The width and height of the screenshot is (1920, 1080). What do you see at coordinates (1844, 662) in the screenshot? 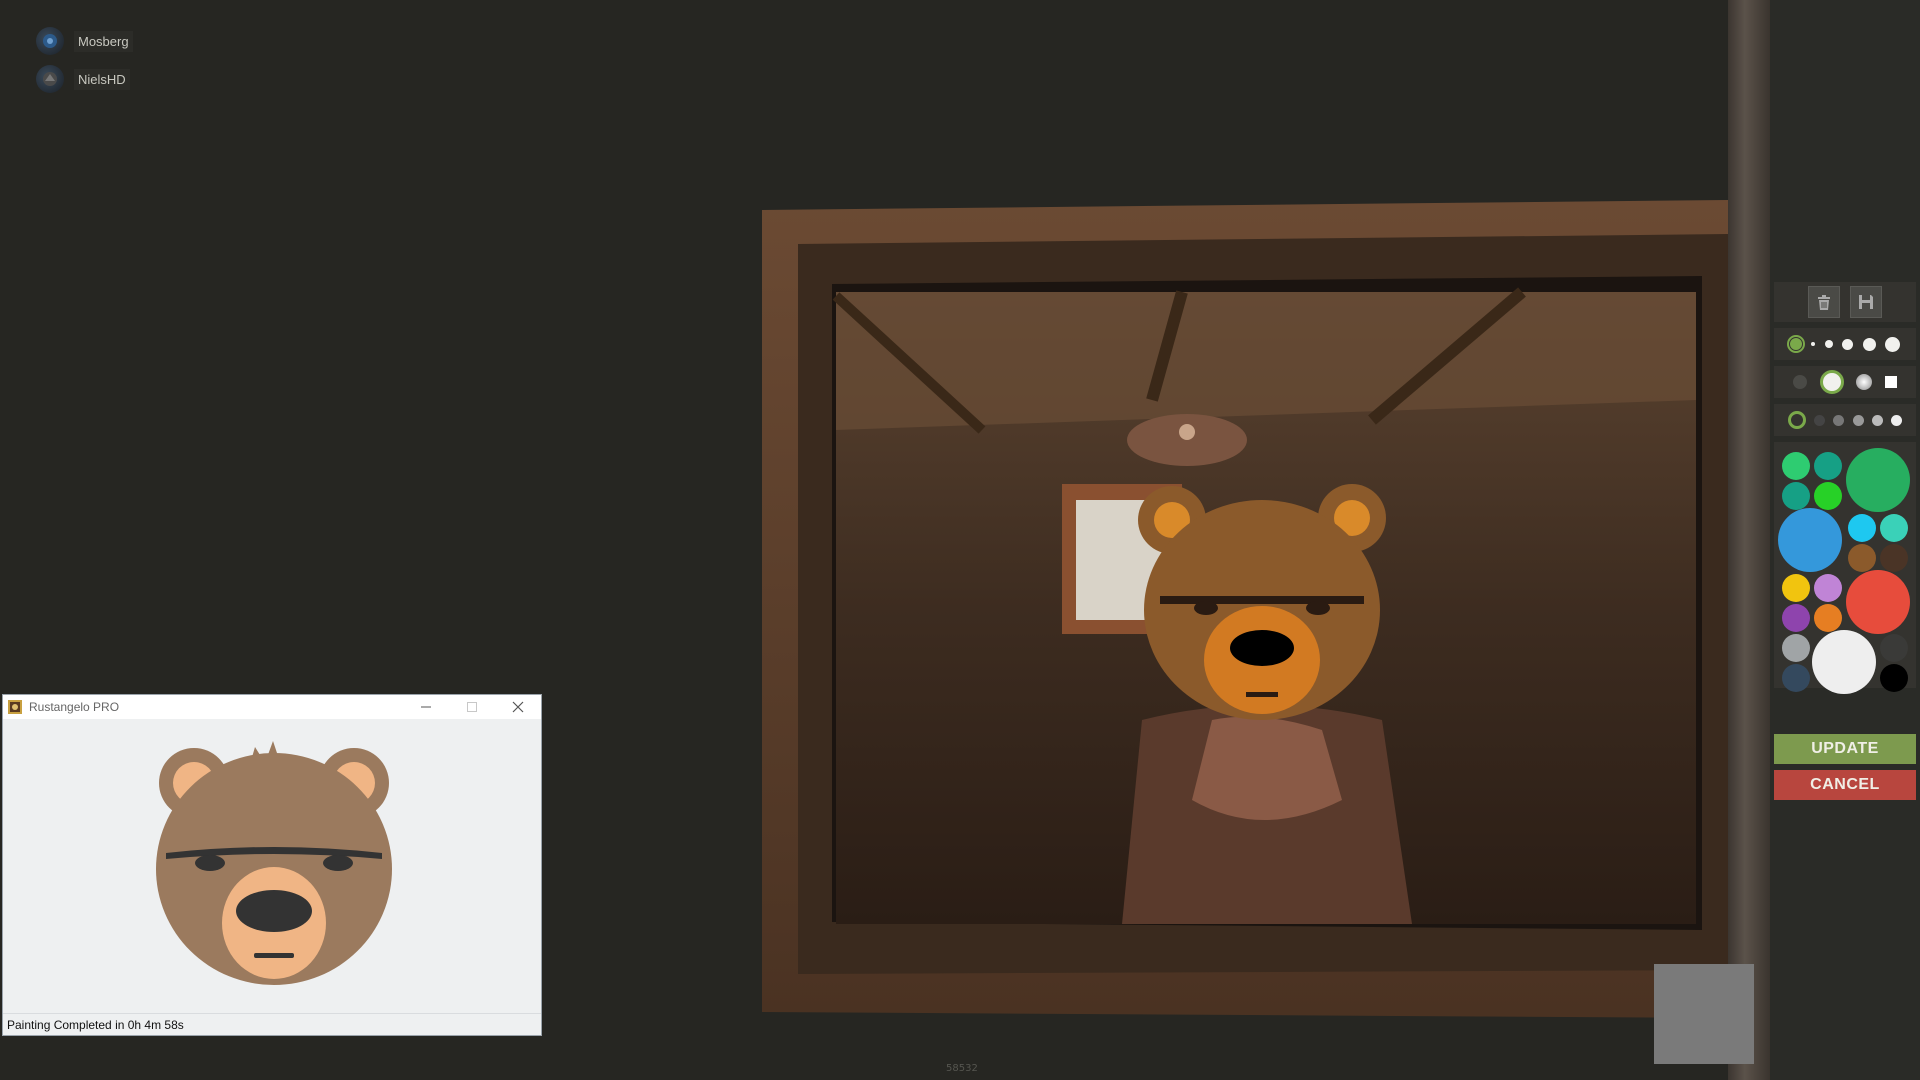
I see `color-swatch-white` at bounding box center [1844, 662].